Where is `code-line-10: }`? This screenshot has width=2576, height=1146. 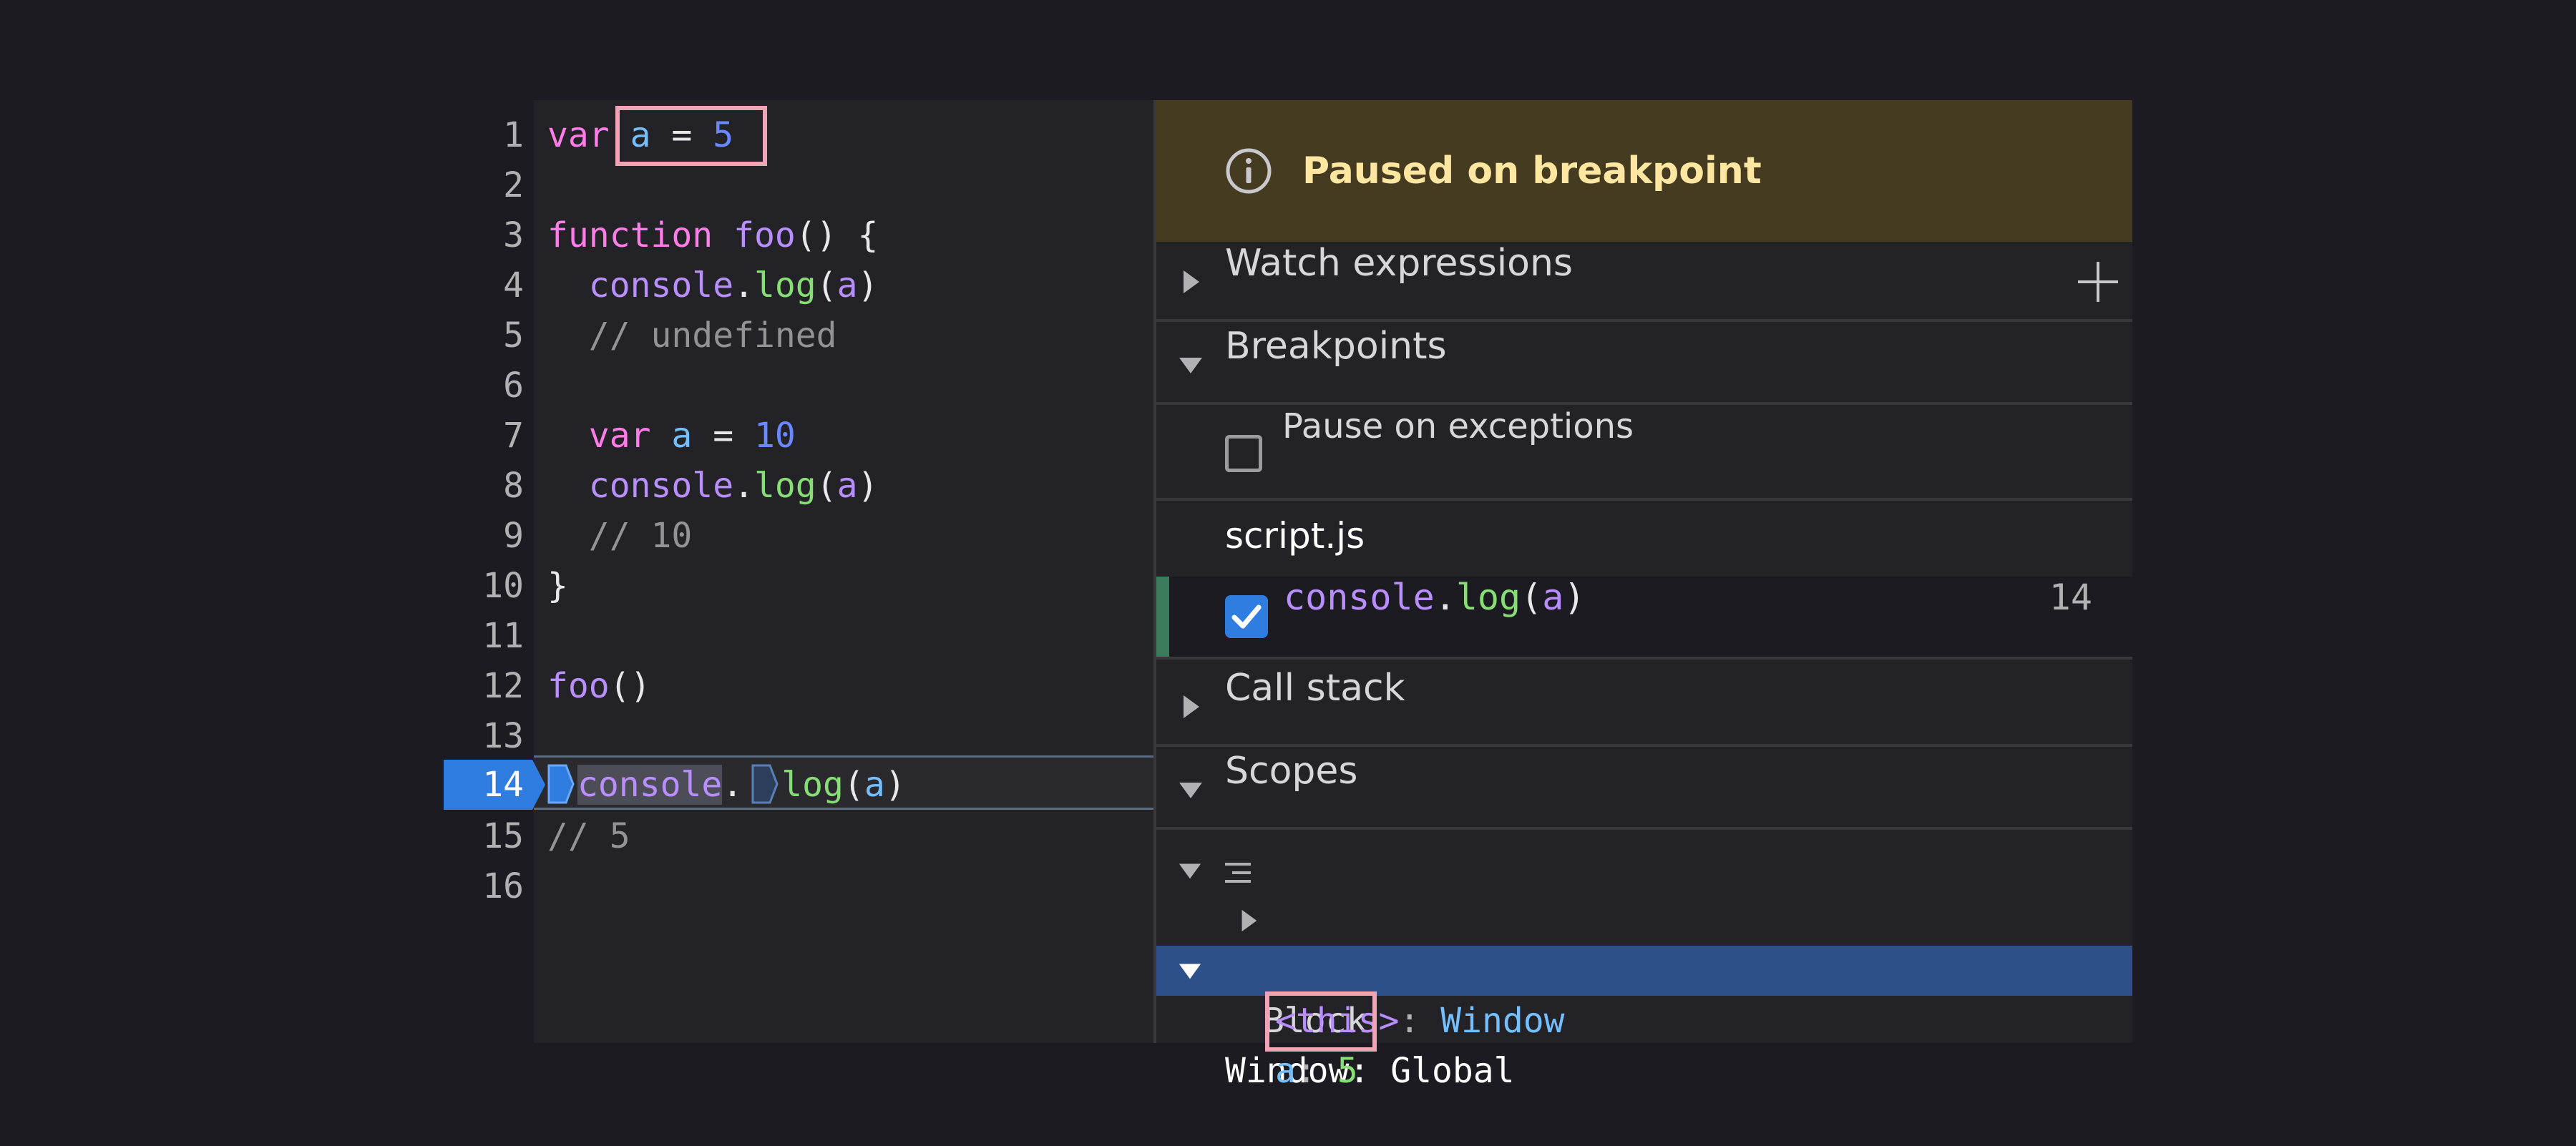 code-line-10: } is located at coordinates (557, 586).